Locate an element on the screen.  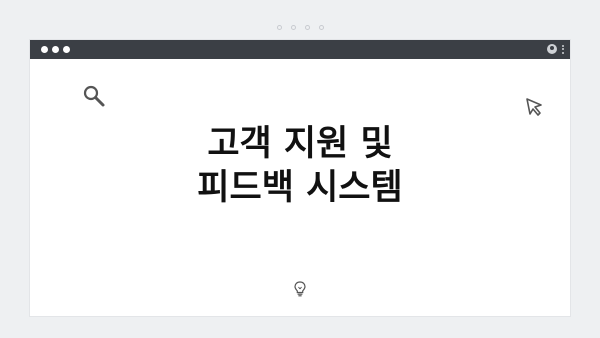
kebab-menu-icon is located at coordinates (563, 49).